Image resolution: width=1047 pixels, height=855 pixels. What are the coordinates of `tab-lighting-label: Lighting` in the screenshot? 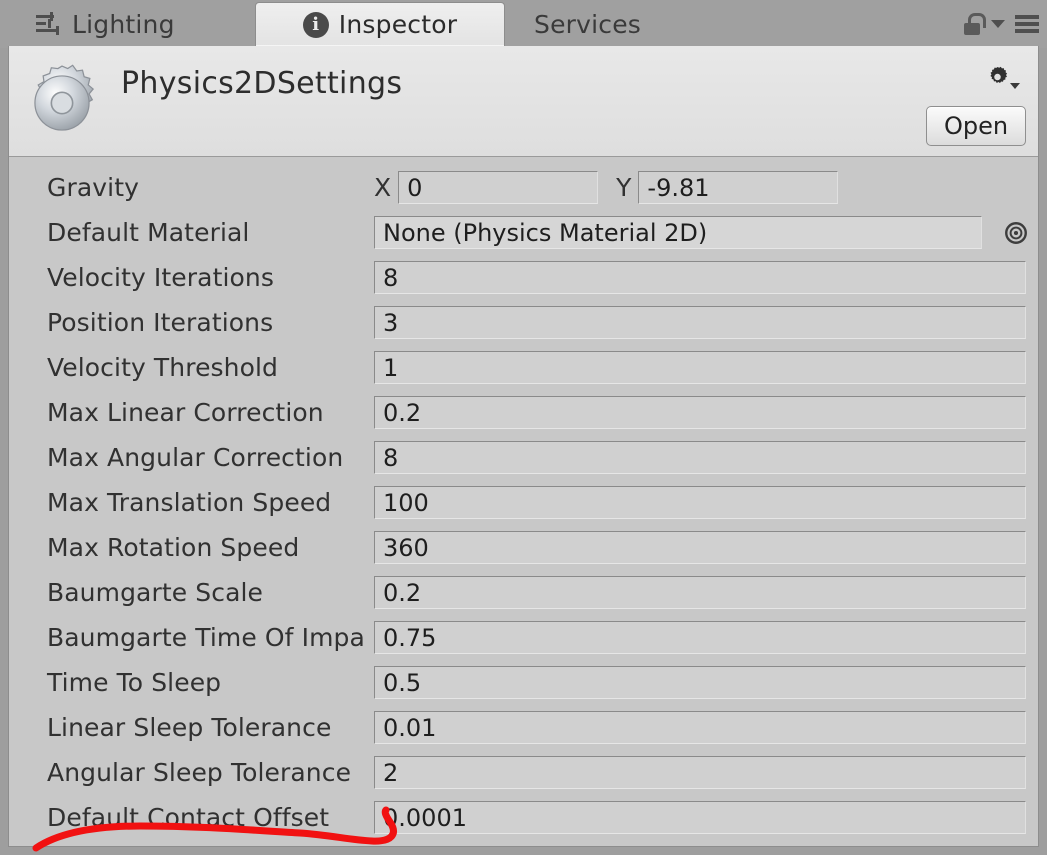 It's located at (123, 24).